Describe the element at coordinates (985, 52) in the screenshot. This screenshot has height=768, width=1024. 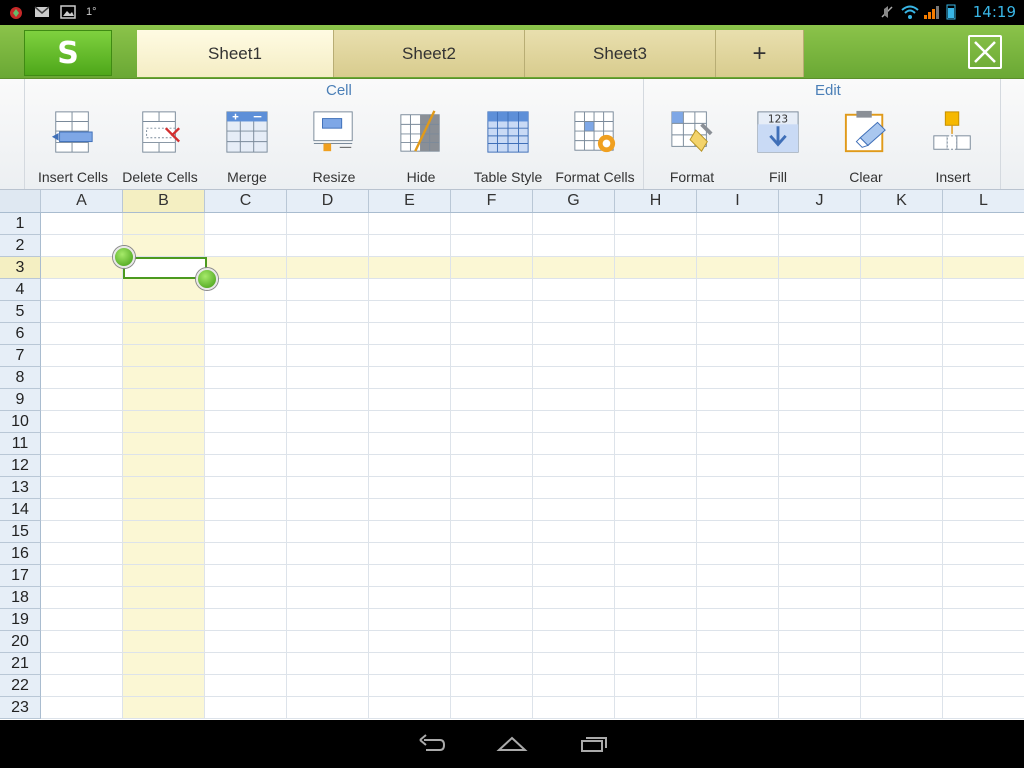
I see `close-button` at that location.